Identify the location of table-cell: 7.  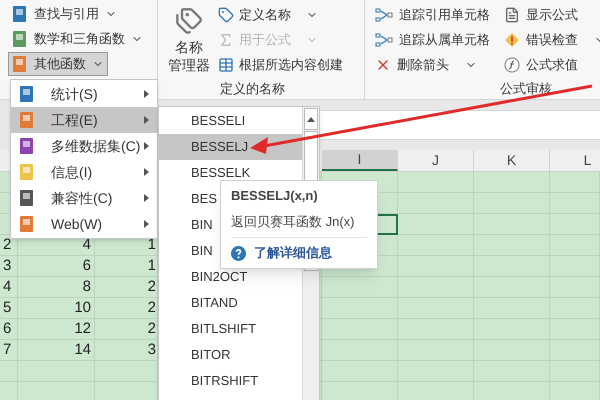
(9, 350).